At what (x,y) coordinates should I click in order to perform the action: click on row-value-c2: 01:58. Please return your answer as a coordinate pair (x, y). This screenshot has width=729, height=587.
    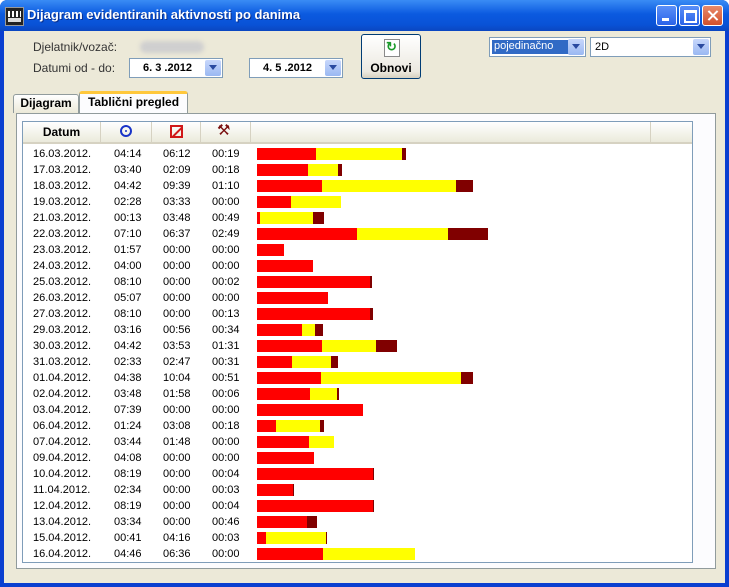
    Looking at the image, I should click on (177, 394).